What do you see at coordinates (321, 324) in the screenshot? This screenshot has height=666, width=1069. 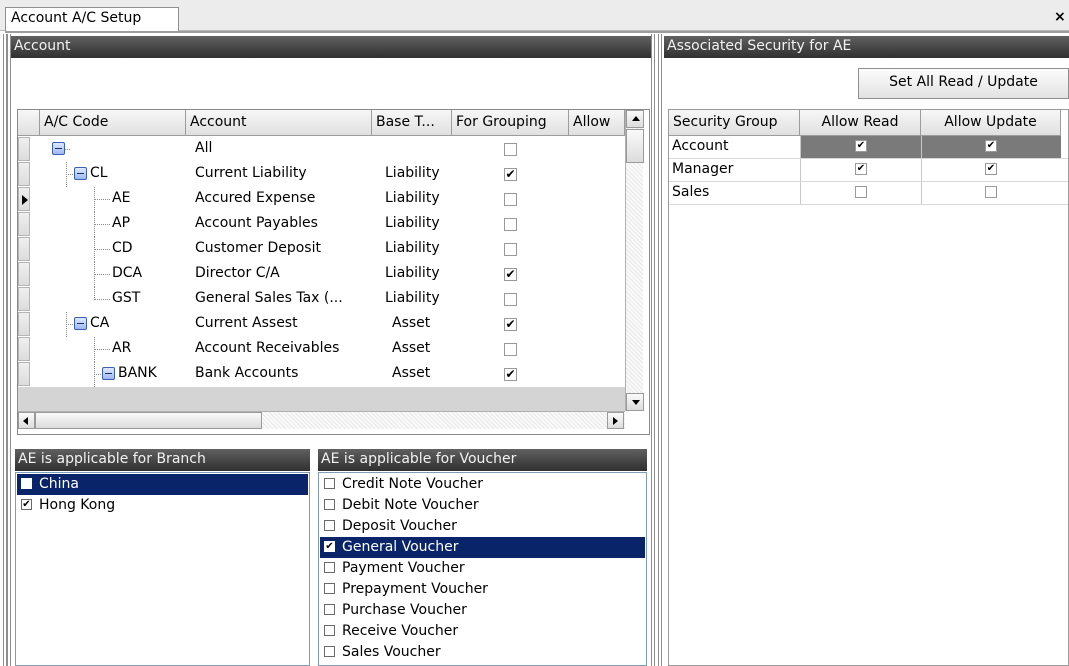 I see `table-row: CA Current Assest Asset ✔` at bounding box center [321, 324].